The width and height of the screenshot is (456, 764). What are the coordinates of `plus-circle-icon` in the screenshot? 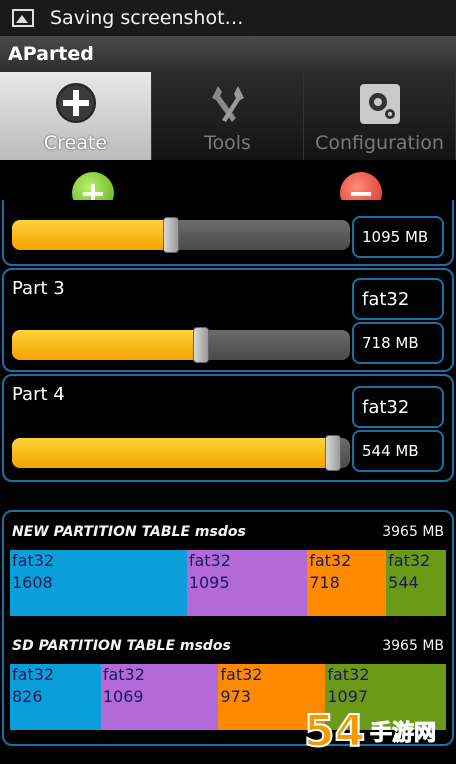 It's located at (76, 105).